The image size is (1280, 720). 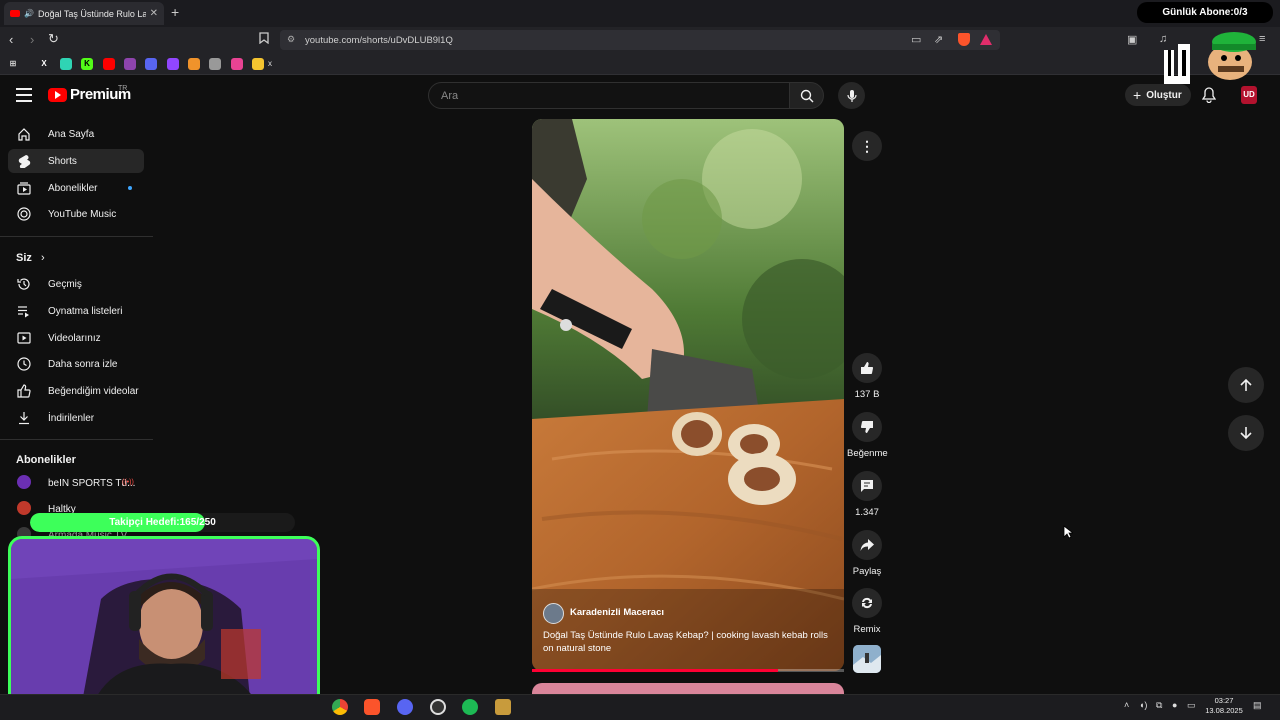 I want to click on dislike-action: Beğenme, so click(x=867, y=435).